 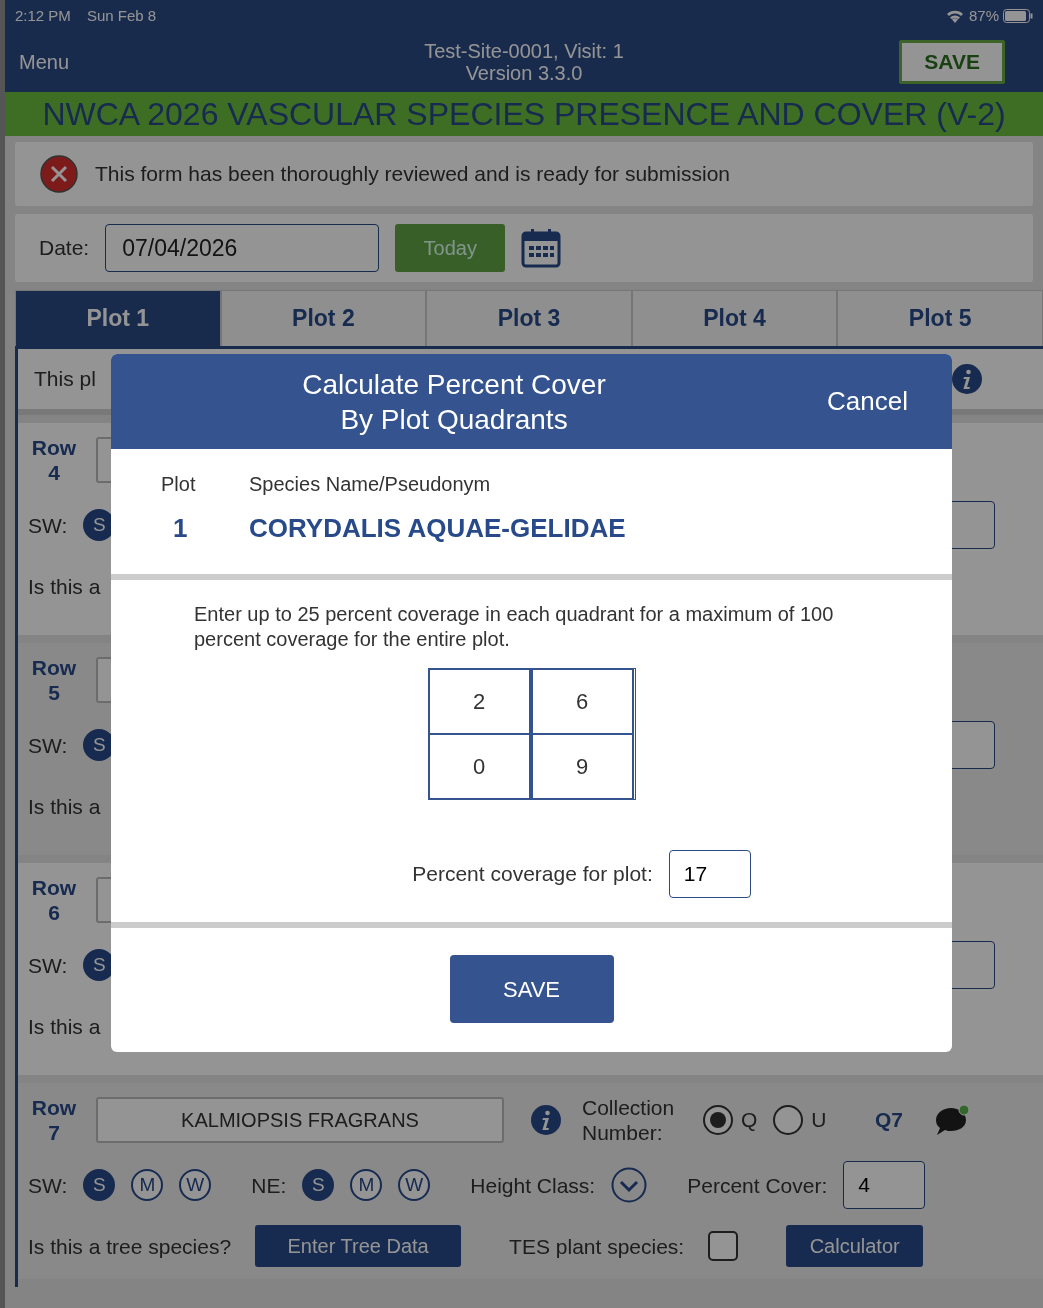 What do you see at coordinates (940, 318) in the screenshot?
I see `plot-tab: Plot 5` at bounding box center [940, 318].